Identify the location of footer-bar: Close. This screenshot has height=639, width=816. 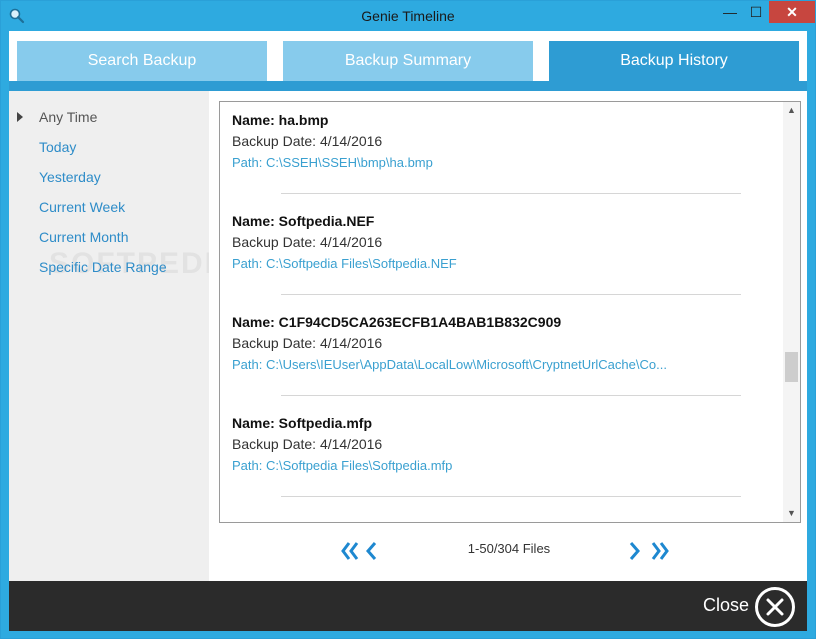
(408, 606).